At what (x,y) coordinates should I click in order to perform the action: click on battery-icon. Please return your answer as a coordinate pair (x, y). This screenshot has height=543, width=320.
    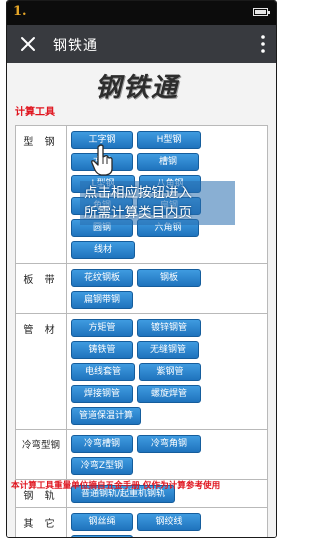
    Looking at the image, I should click on (261, 12).